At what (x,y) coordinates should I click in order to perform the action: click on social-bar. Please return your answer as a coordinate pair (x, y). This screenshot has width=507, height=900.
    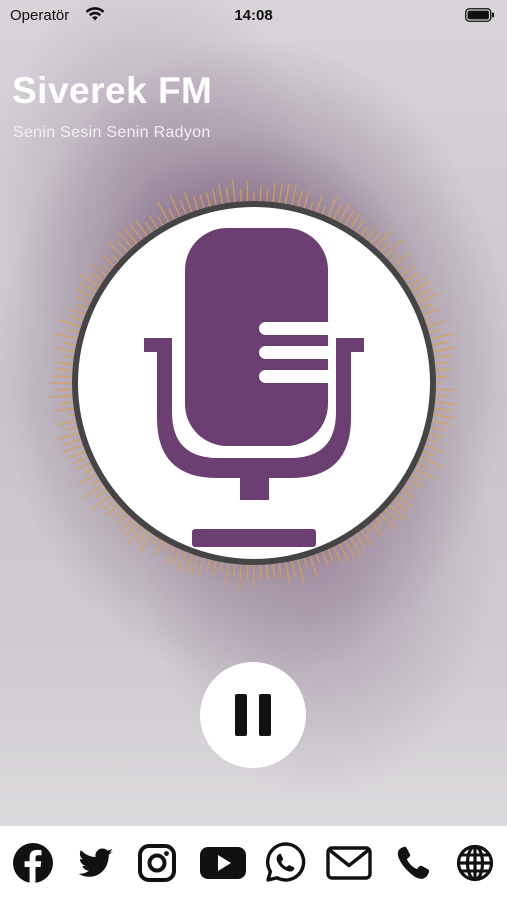
    Looking at the image, I should click on (253, 863).